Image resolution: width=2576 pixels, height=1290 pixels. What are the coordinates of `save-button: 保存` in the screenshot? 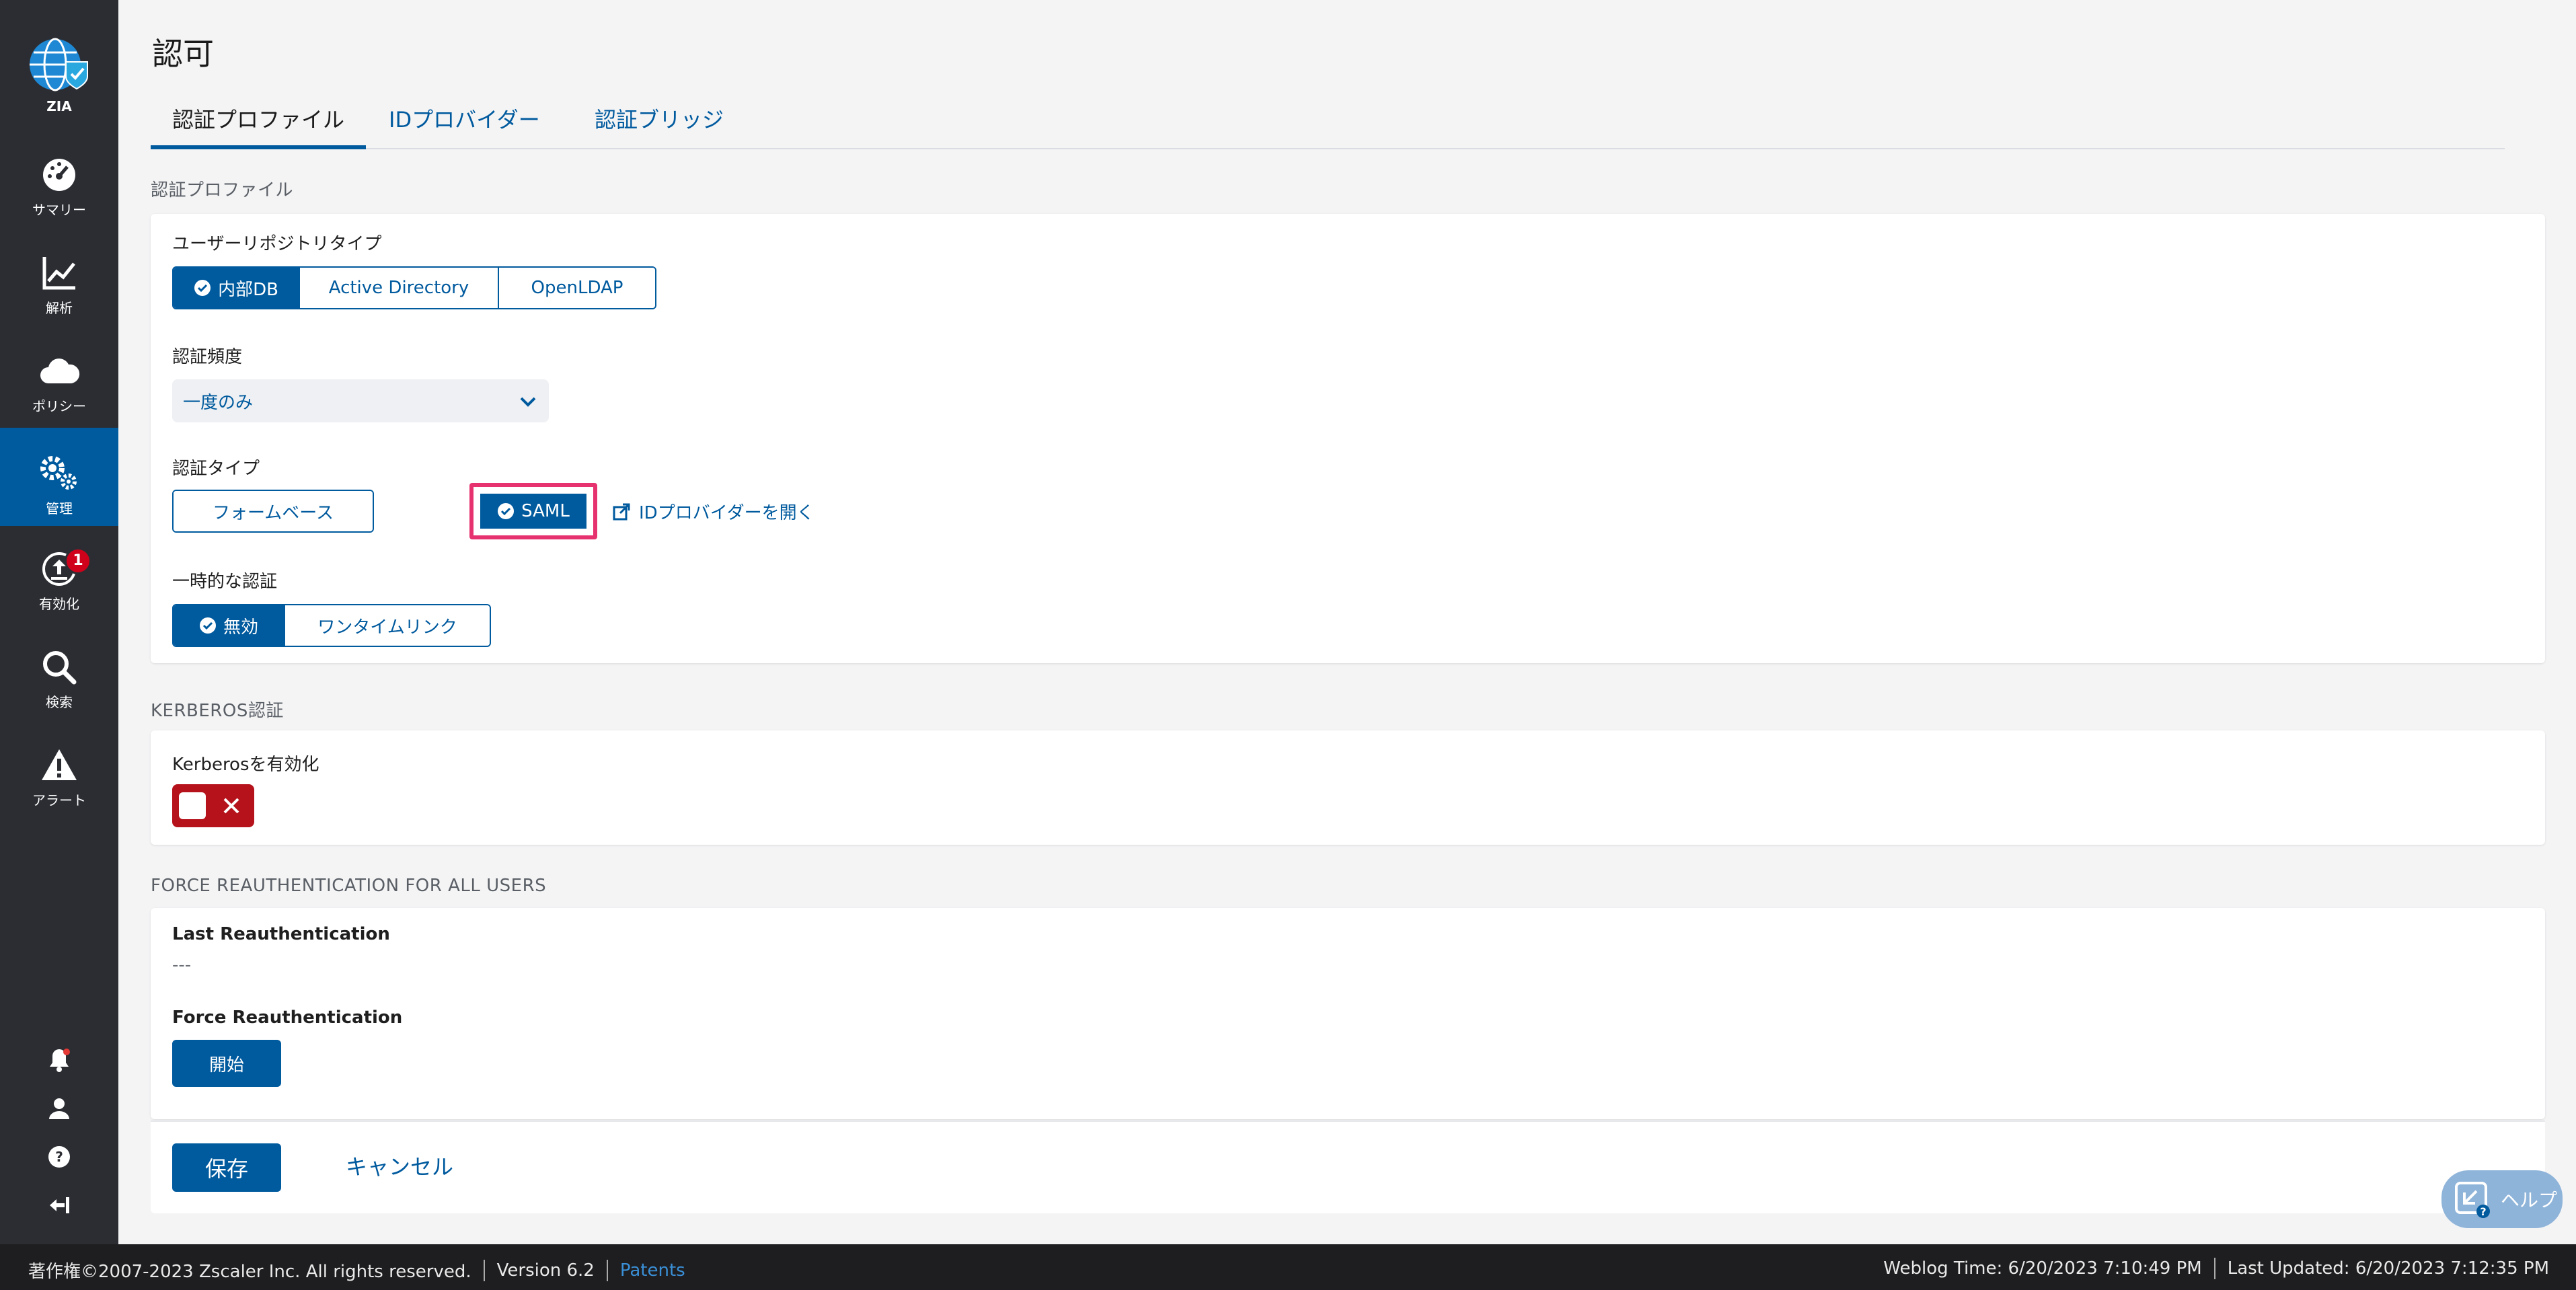 It's located at (226, 1167).